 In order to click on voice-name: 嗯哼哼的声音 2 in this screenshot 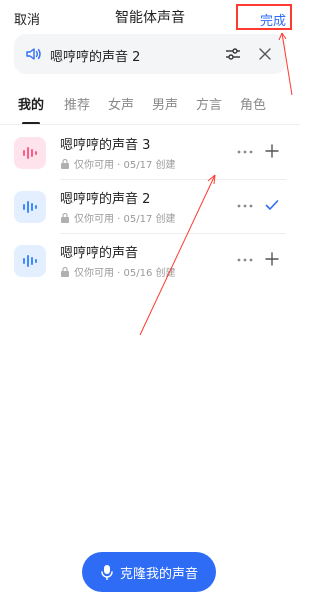, I will do `click(105, 199)`.